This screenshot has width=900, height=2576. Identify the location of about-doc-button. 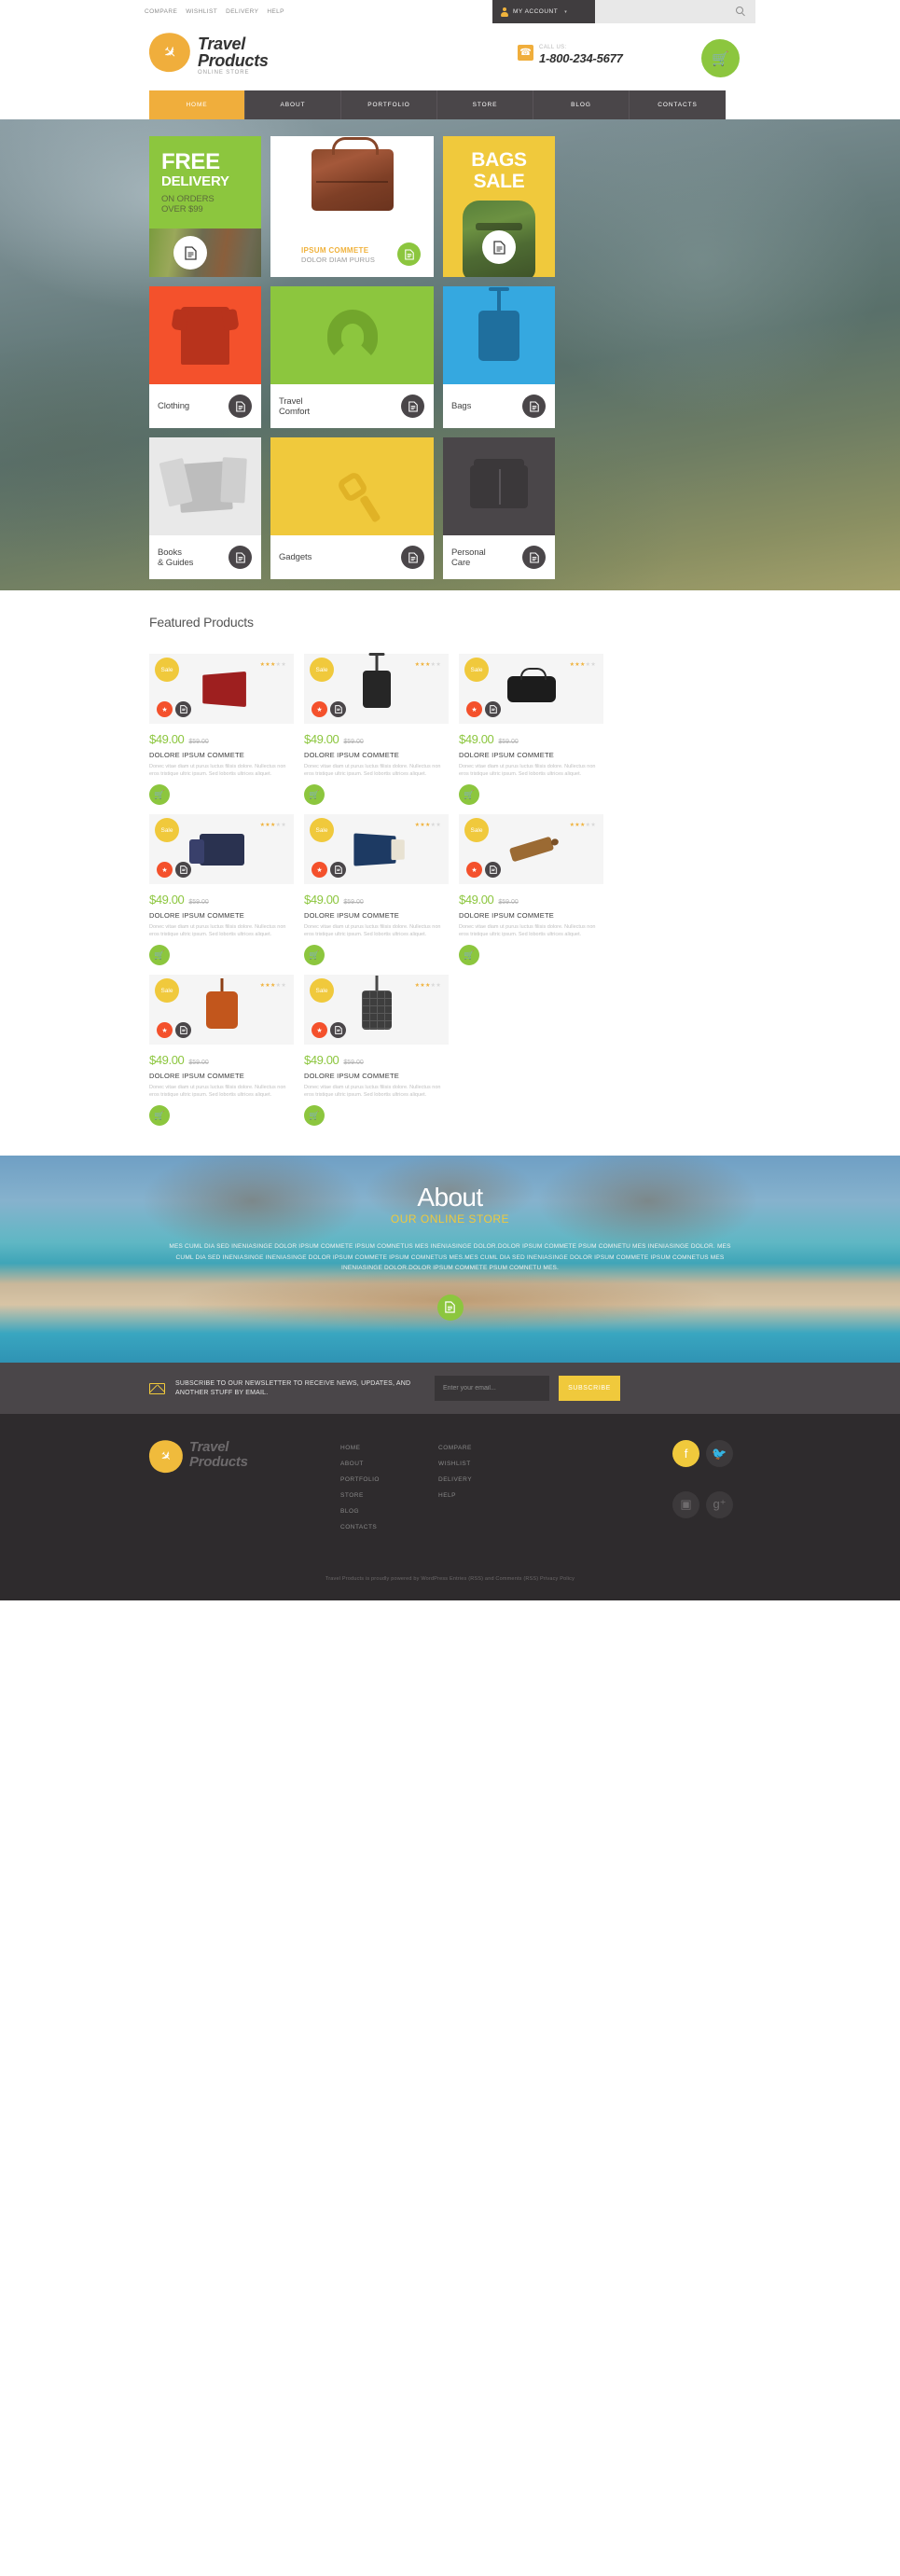
(450, 1307).